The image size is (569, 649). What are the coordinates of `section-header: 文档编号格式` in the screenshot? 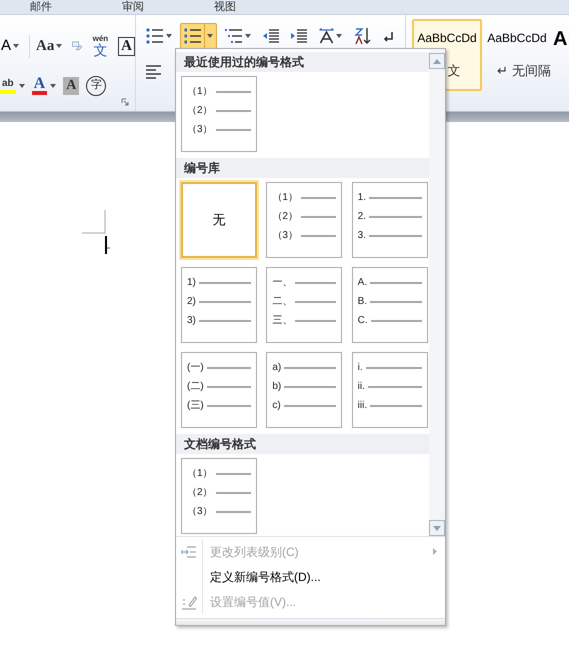 It's located at (302, 444).